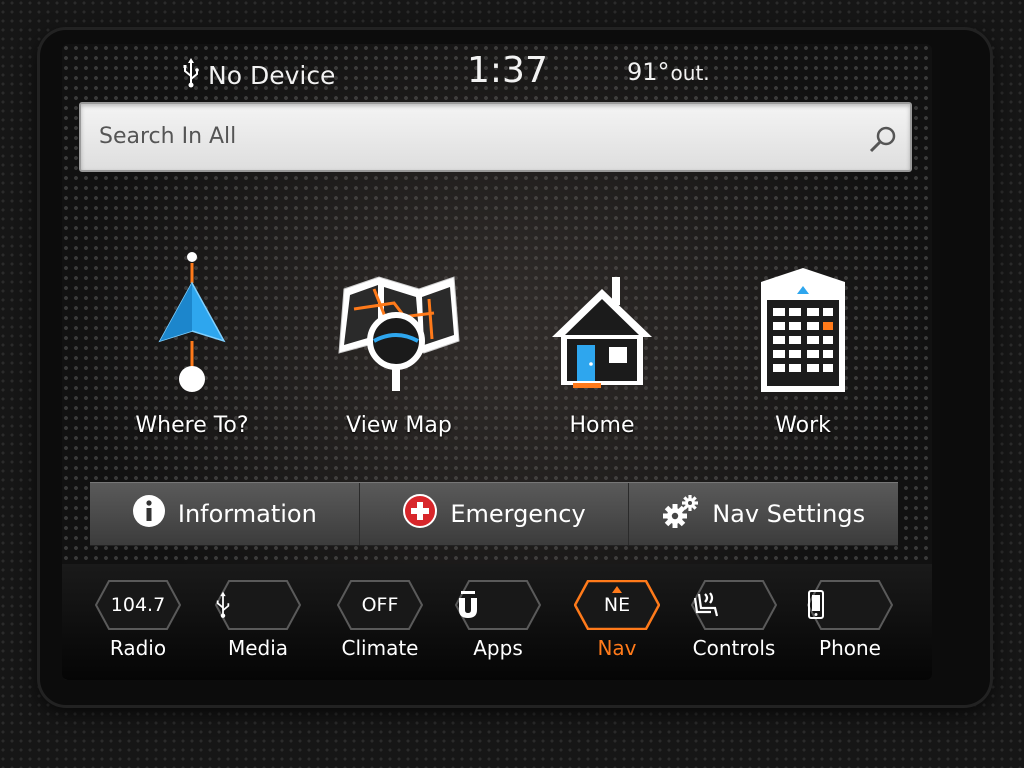 The width and height of the screenshot is (1024, 768). Describe the element at coordinates (498, 628) in the screenshot. I see `dock-apps: Apps` at that location.